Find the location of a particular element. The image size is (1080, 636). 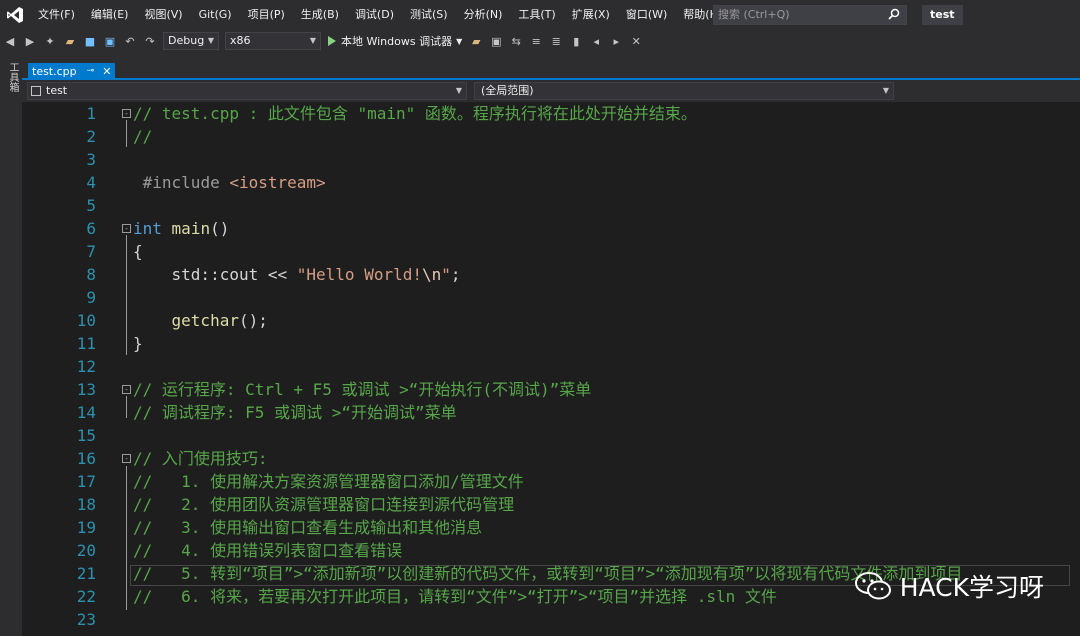

menu-test: 测试(S) is located at coordinates (429, 15).